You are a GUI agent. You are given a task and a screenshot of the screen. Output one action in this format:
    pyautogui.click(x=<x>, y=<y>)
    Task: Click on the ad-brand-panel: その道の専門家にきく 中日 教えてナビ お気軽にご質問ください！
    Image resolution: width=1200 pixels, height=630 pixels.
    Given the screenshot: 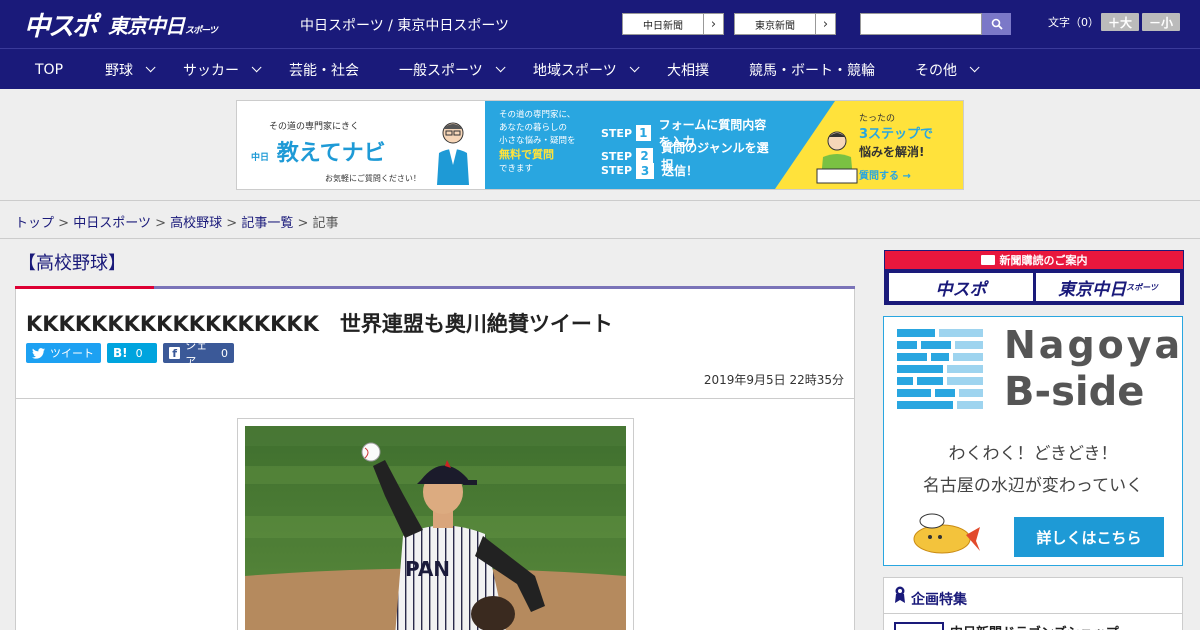 What is the action you would take?
    pyautogui.click(x=361, y=145)
    